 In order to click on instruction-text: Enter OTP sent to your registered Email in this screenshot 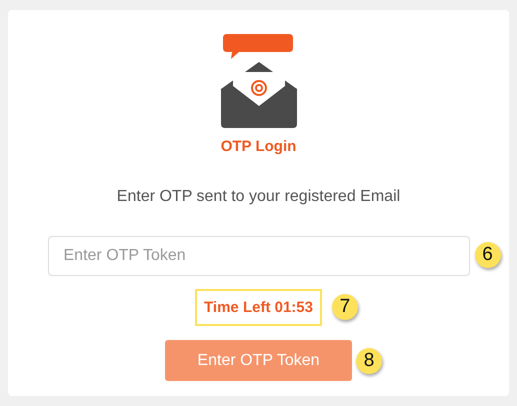, I will do `click(258, 197)`.